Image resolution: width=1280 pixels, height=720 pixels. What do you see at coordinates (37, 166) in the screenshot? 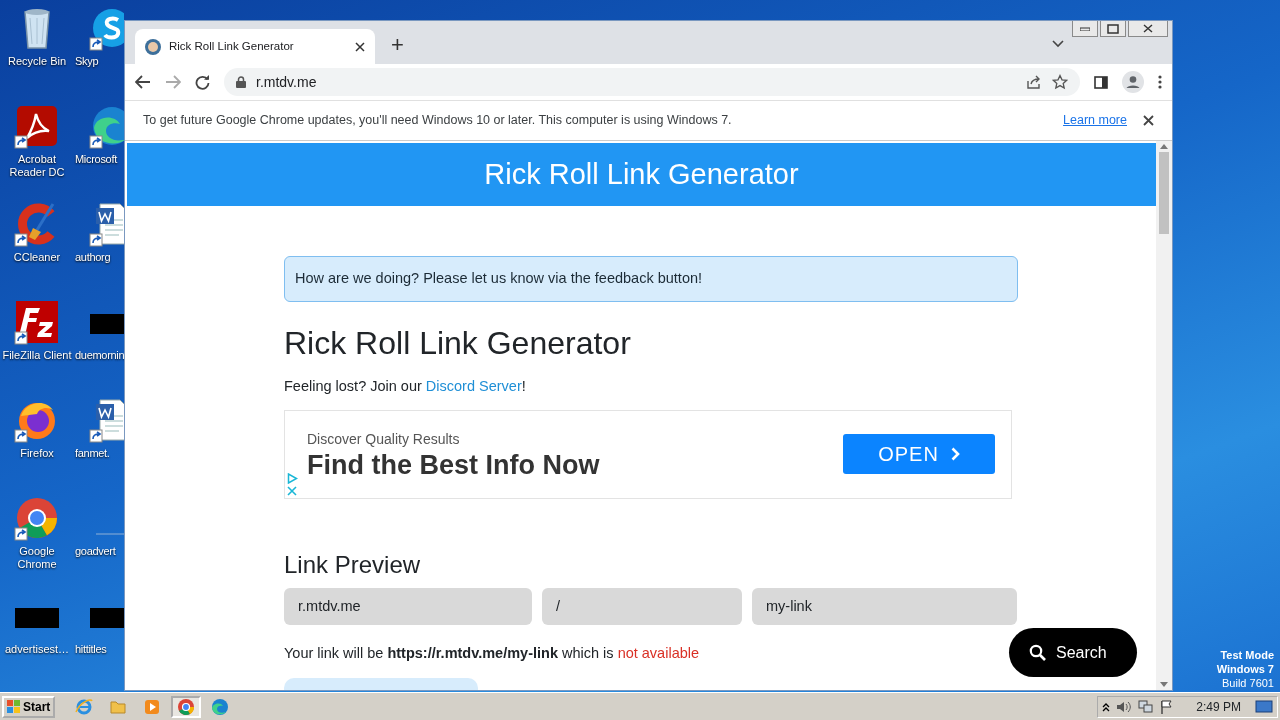
I see `icon-label: Acrobat Reader DC` at bounding box center [37, 166].